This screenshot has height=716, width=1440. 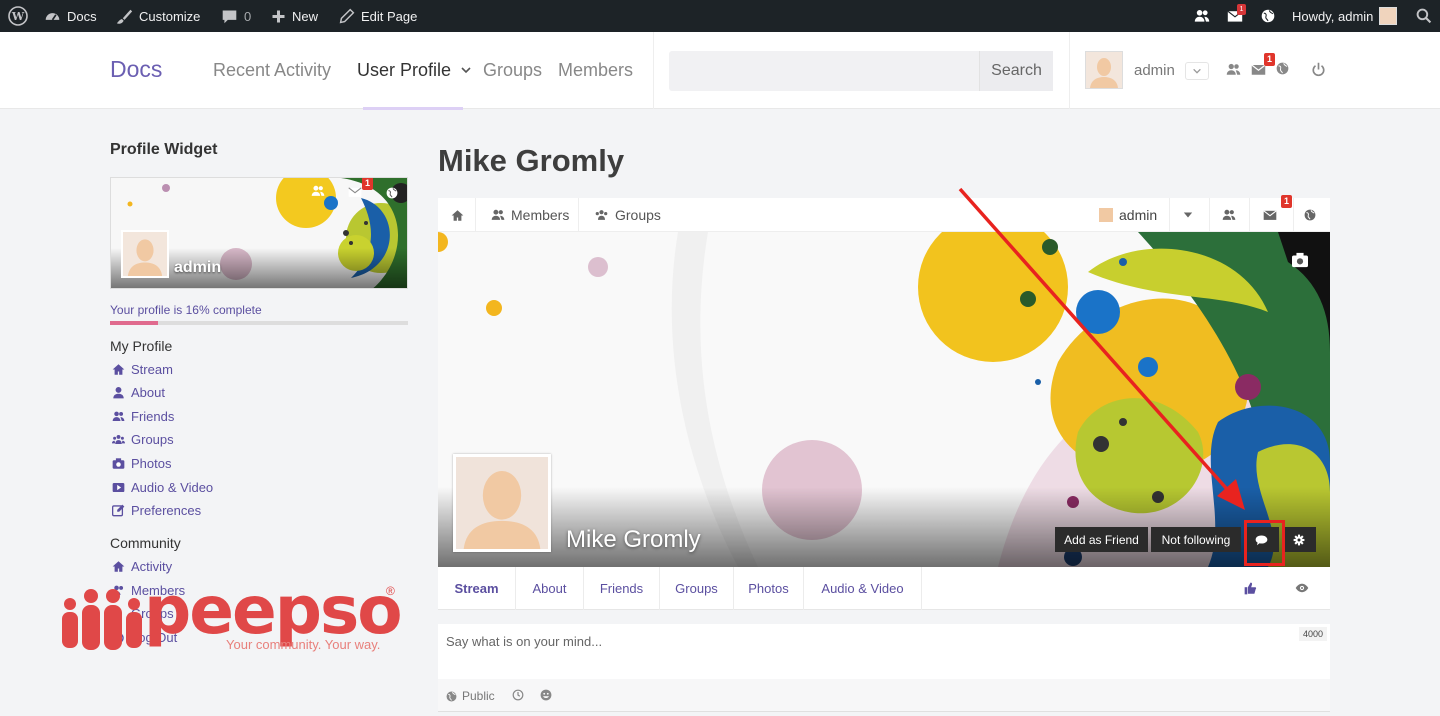 What do you see at coordinates (1299, 539) in the screenshot?
I see `settings-button` at bounding box center [1299, 539].